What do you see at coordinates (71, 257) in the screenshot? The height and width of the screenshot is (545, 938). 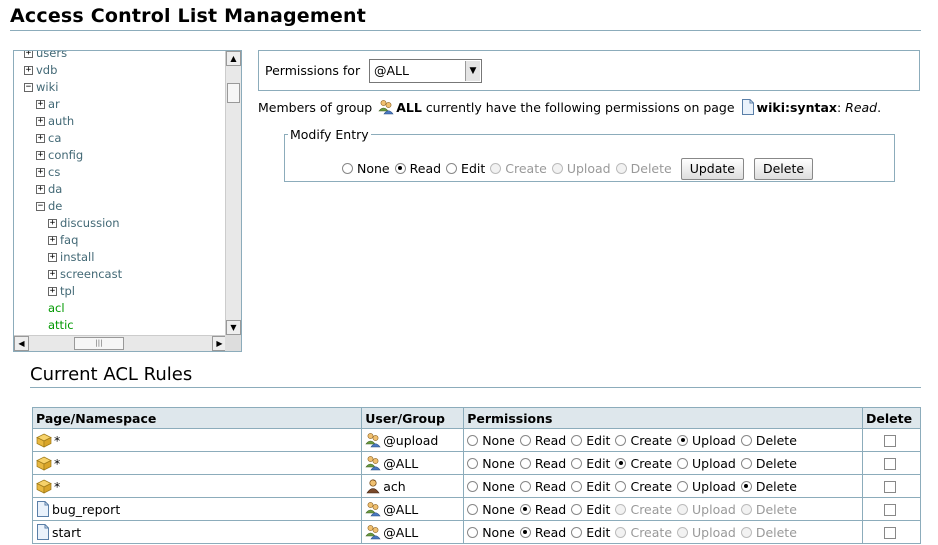 I see `tree-node-install: + install` at bounding box center [71, 257].